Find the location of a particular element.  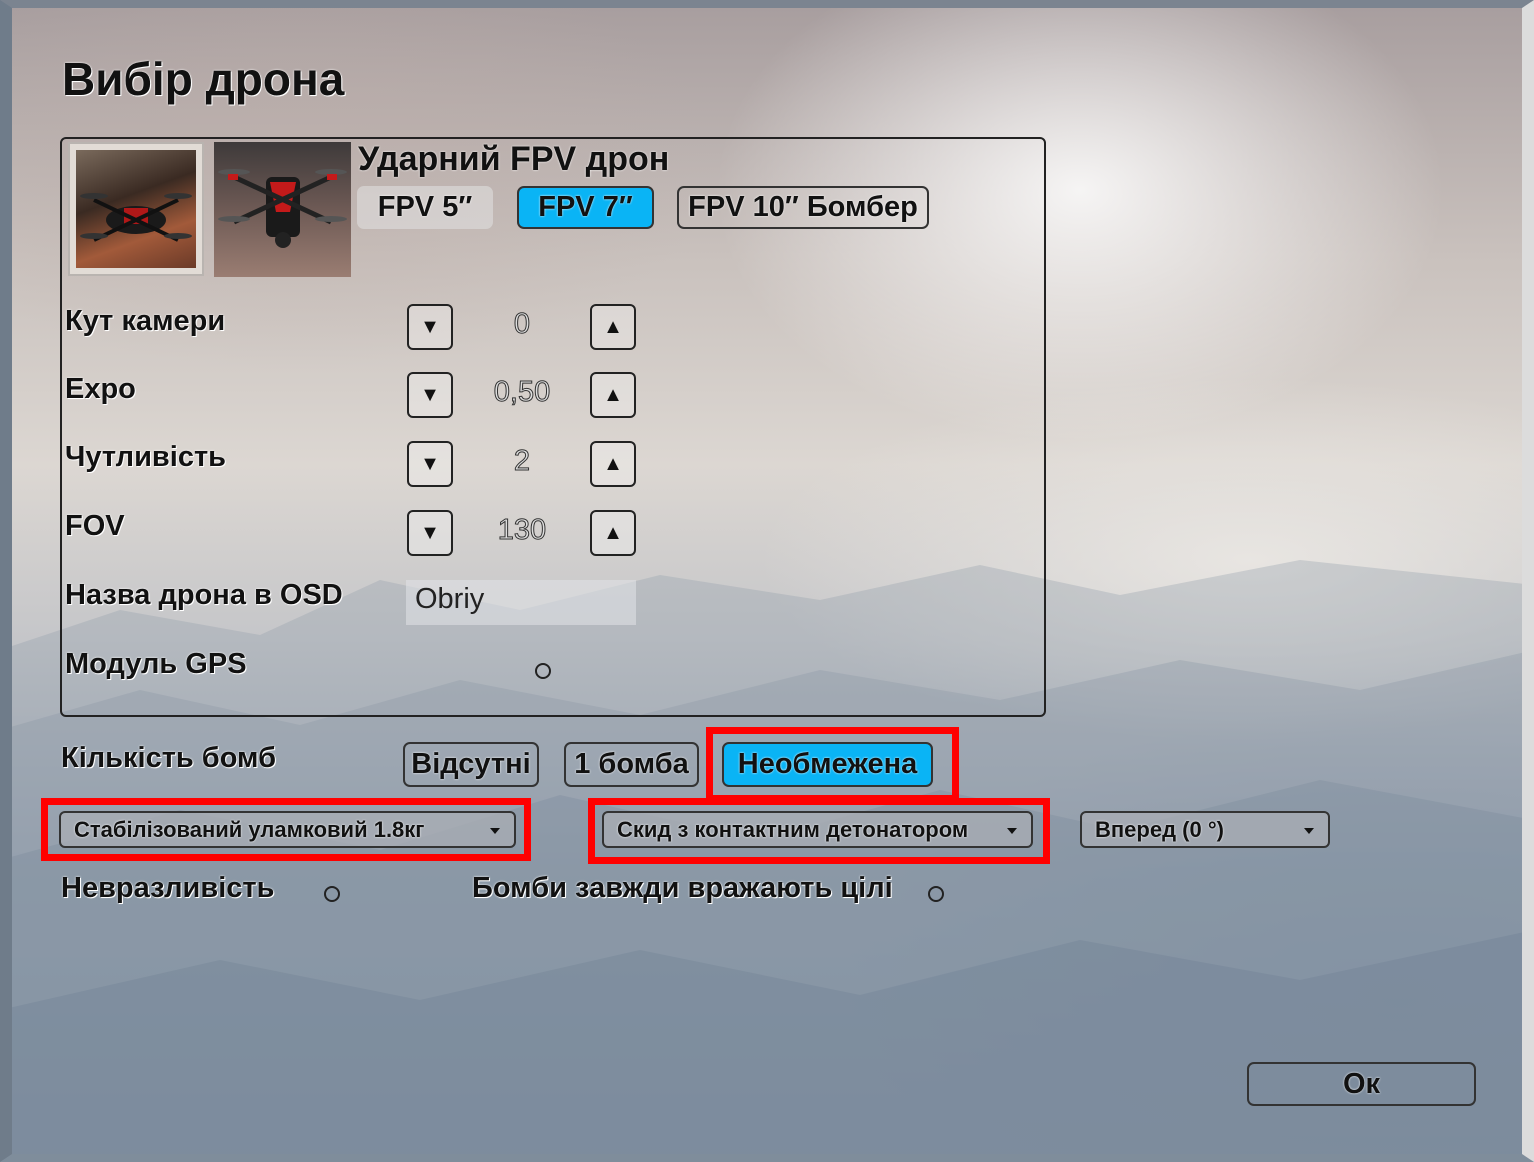

fov-decrease-button: ▼ is located at coordinates (430, 533).